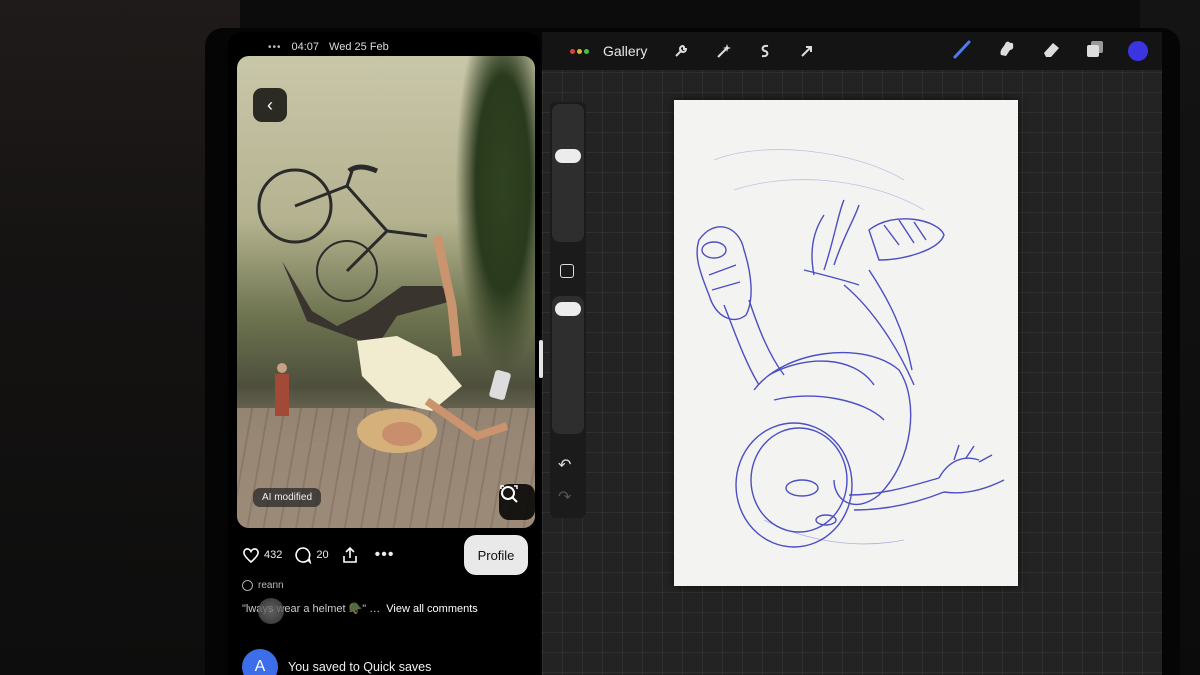 The width and height of the screenshot is (1200, 675). Describe the element at coordinates (807, 51) in the screenshot. I see `transform-arrow-icon` at that location.